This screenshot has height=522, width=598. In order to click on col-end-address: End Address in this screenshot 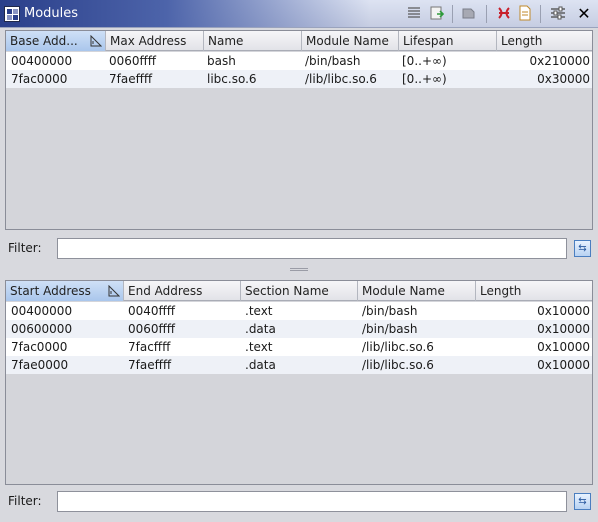, I will do `click(182, 291)`.